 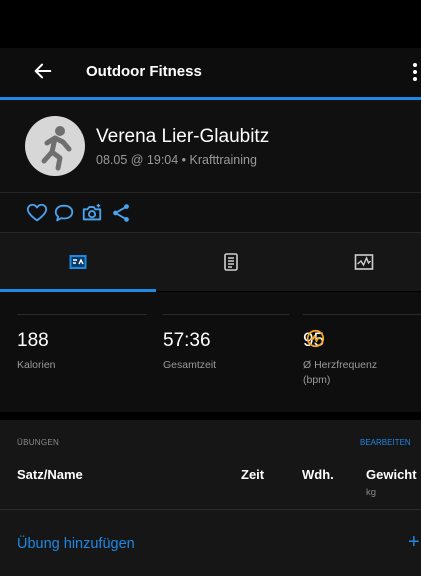 I want to click on back-arrow-icon, so click(x=43, y=71).